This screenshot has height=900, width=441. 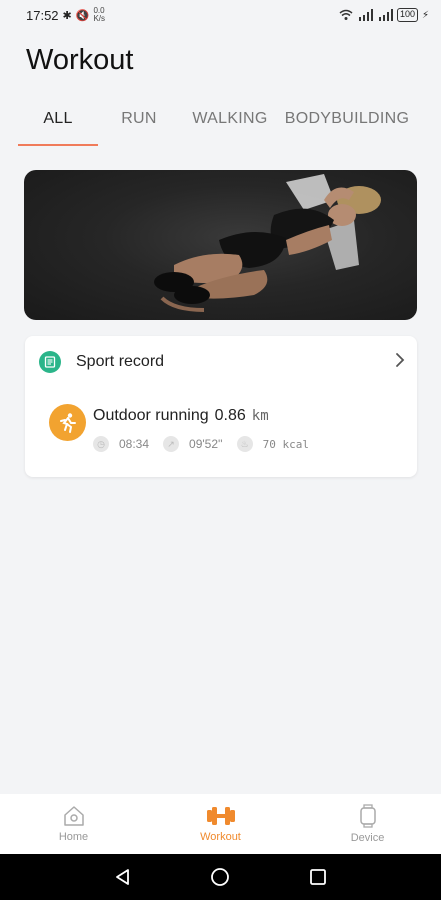 What do you see at coordinates (367, 816) in the screenshot?
I see `watch-icon` at bounding box center [367, 816].